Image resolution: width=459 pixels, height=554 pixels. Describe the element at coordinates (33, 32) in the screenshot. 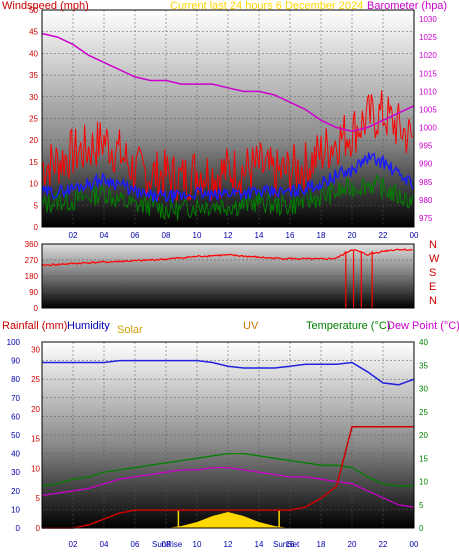

I see `wind-y-tick: 45` at that location.